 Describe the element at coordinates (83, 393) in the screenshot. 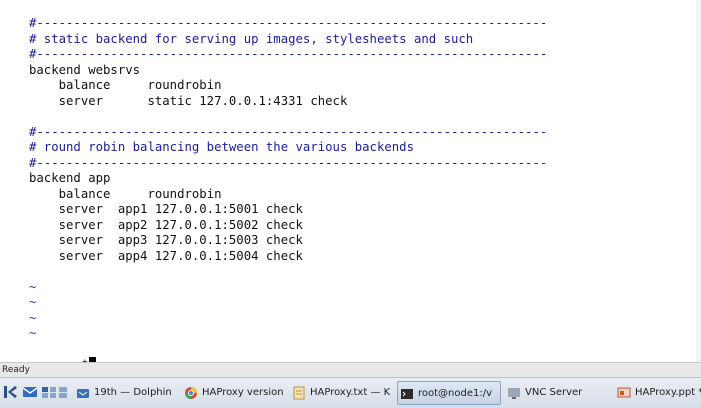

I see `folder-icon` at that location.